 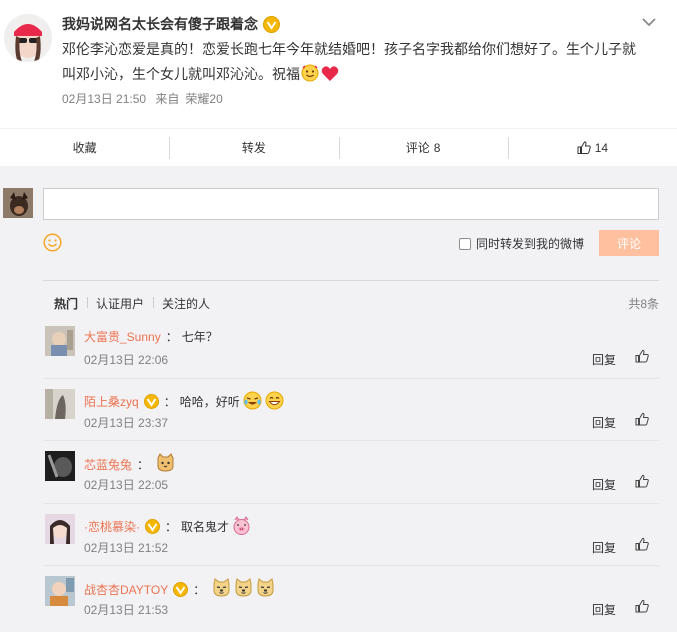 What do you see at coordinates (351, 347) in the screenshot?
I see `comment-item: 大富贵_Sunny ： 七年？ 02月13日 22:06 回复` at bounding box center [351, 347].